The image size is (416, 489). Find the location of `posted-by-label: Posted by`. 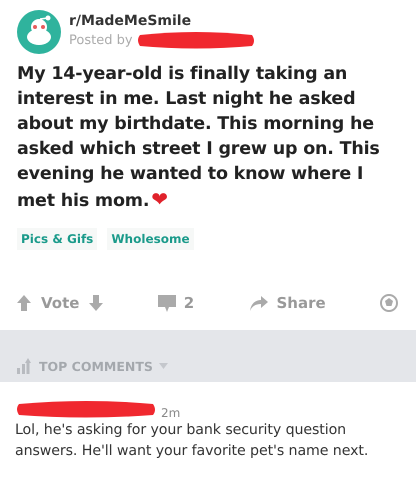

posted-by-label: Posted by is located at coordinates (101, 40).